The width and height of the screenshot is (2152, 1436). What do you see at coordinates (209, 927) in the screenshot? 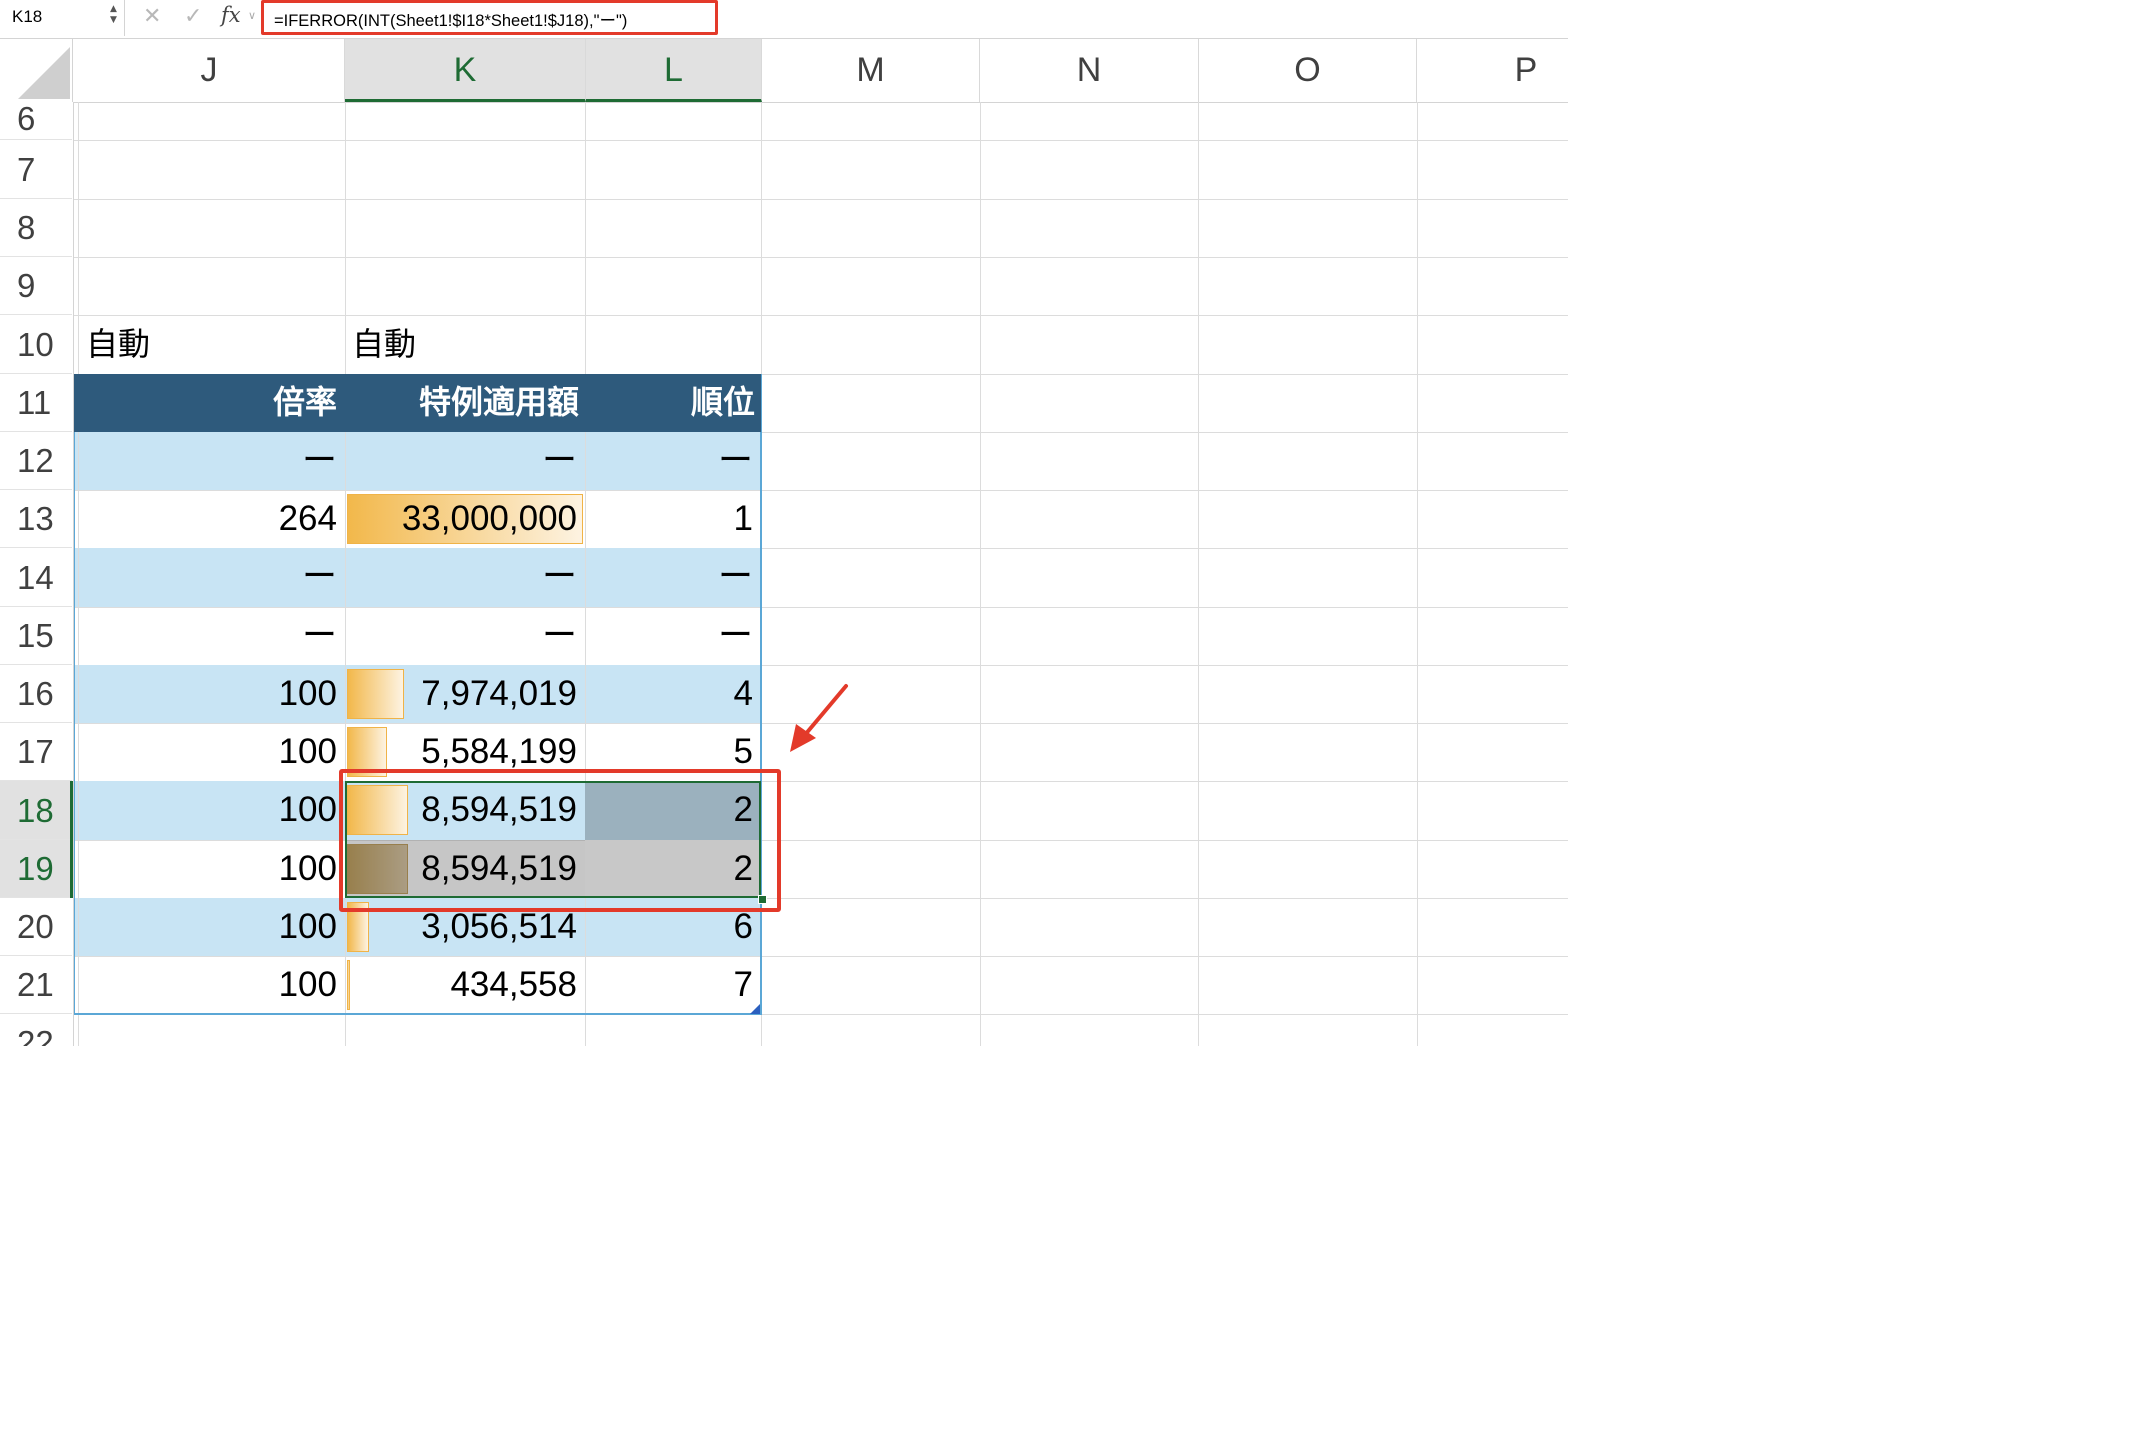
I see `cell-j20: 100` at bounding box center [209, 927].